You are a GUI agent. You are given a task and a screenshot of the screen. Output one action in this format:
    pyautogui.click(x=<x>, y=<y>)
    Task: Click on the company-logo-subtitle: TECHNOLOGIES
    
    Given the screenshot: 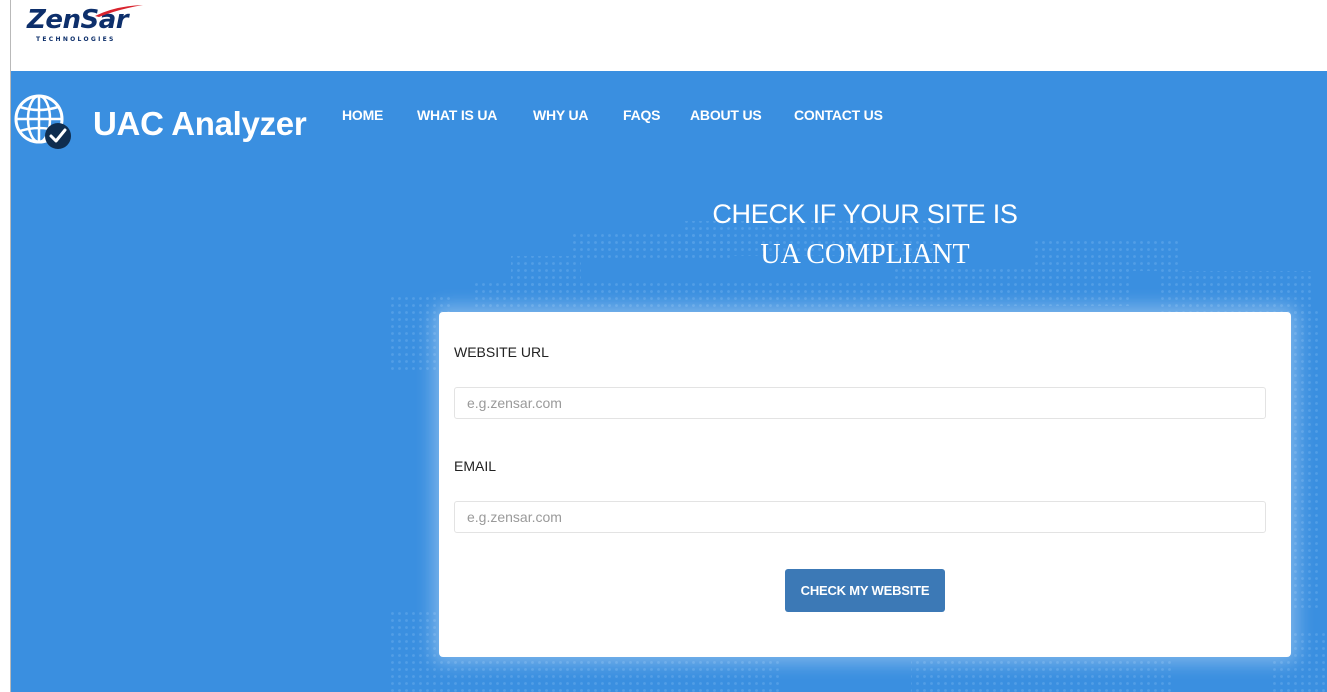 What is the action you would take?
    pyautogui.click(x=76, y=39)
    